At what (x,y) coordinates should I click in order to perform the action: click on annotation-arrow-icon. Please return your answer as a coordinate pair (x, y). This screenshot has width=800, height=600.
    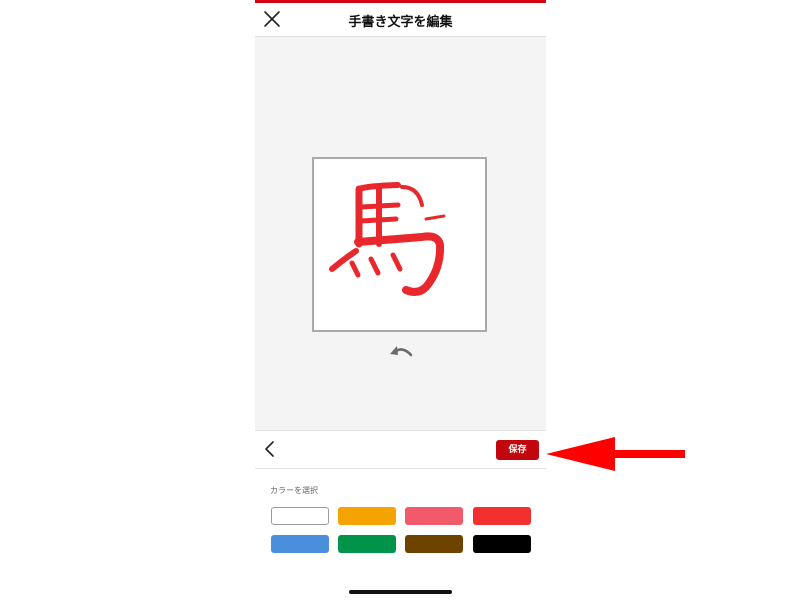
    Looking at the image, I should click on (615, 454).